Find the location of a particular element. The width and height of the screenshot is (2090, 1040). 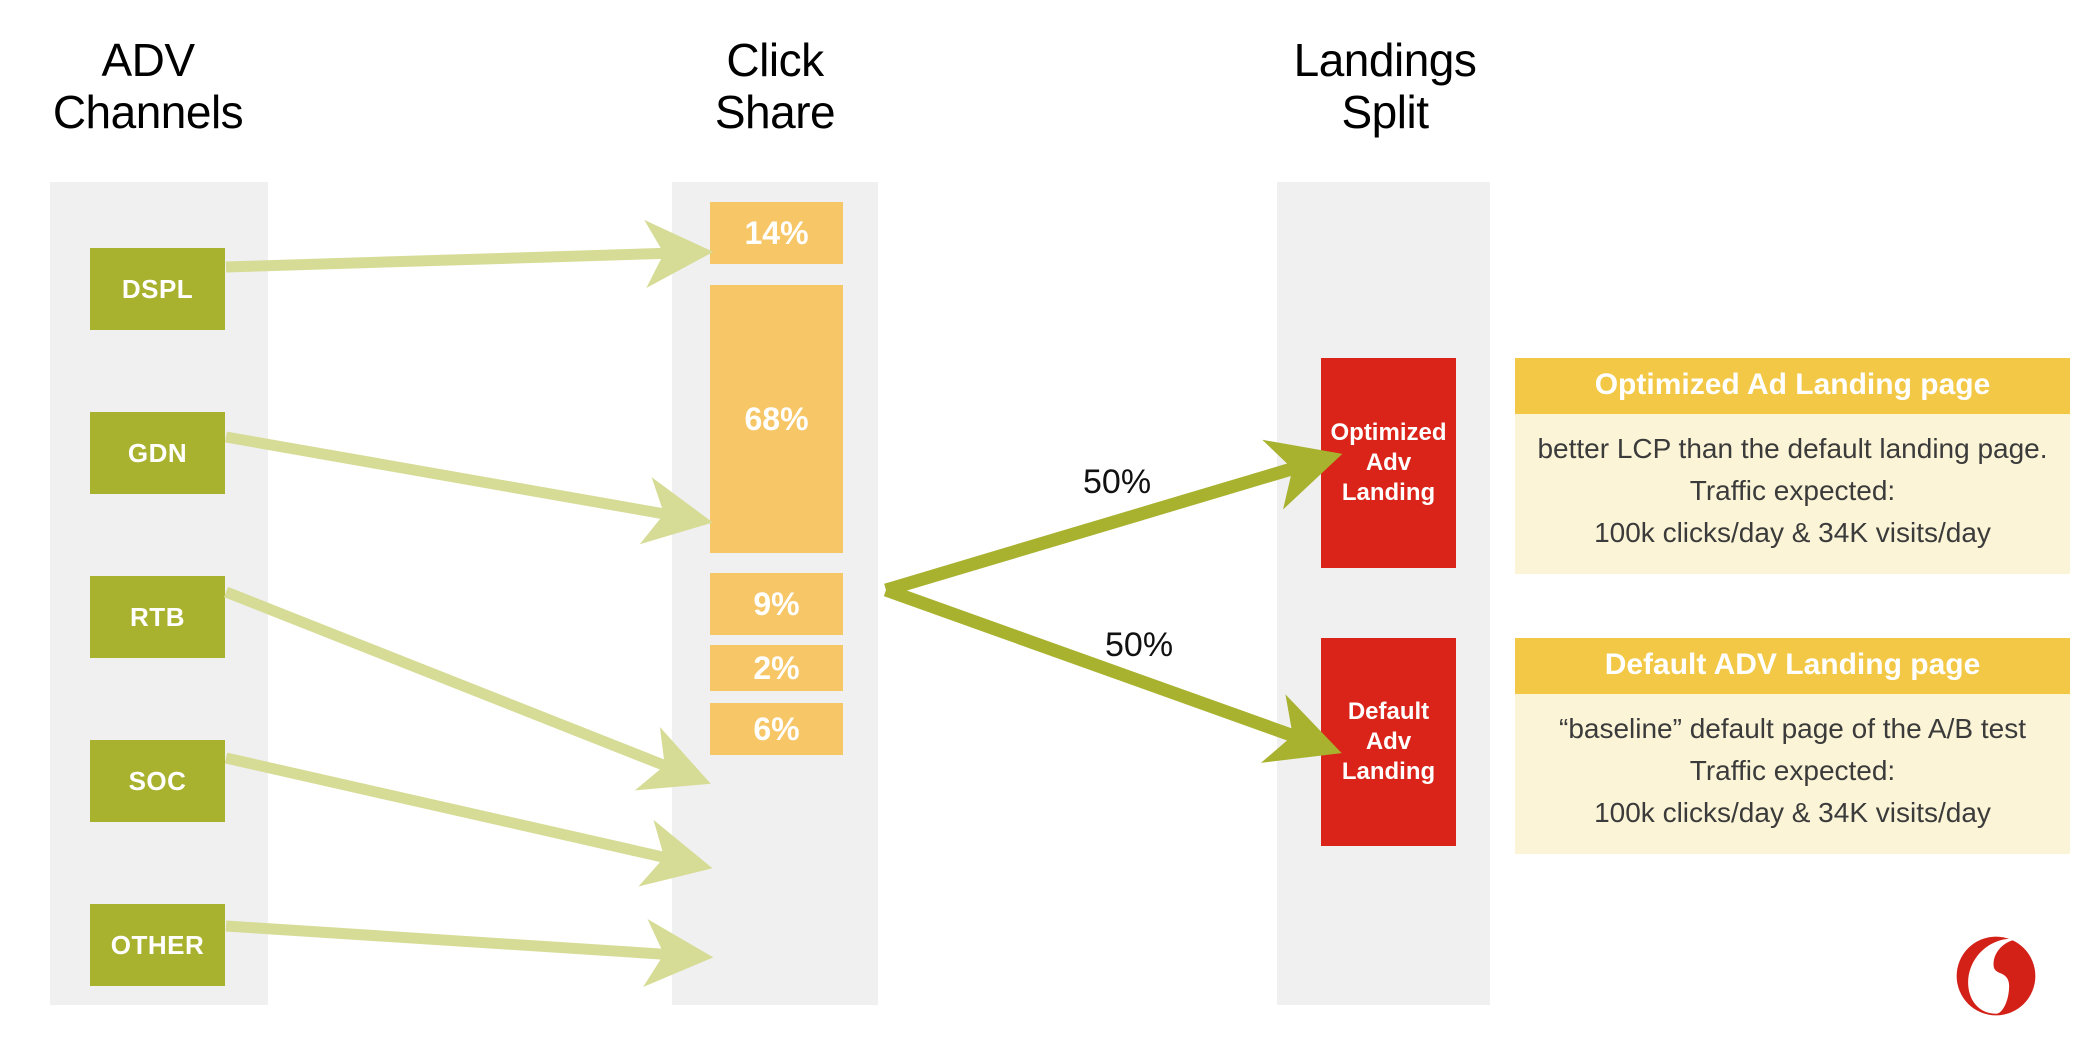

click-share-bar-9: 9% is located at coordinates (776, 604).